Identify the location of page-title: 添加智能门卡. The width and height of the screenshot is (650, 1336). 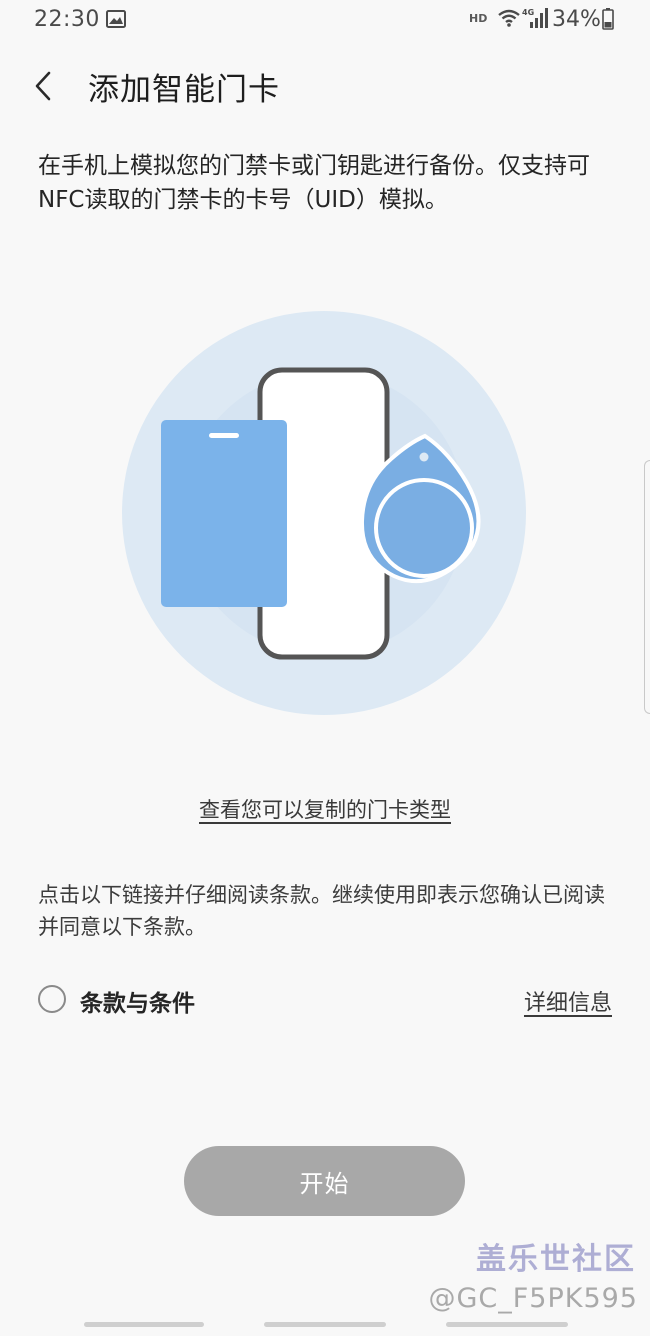
(184, 90).